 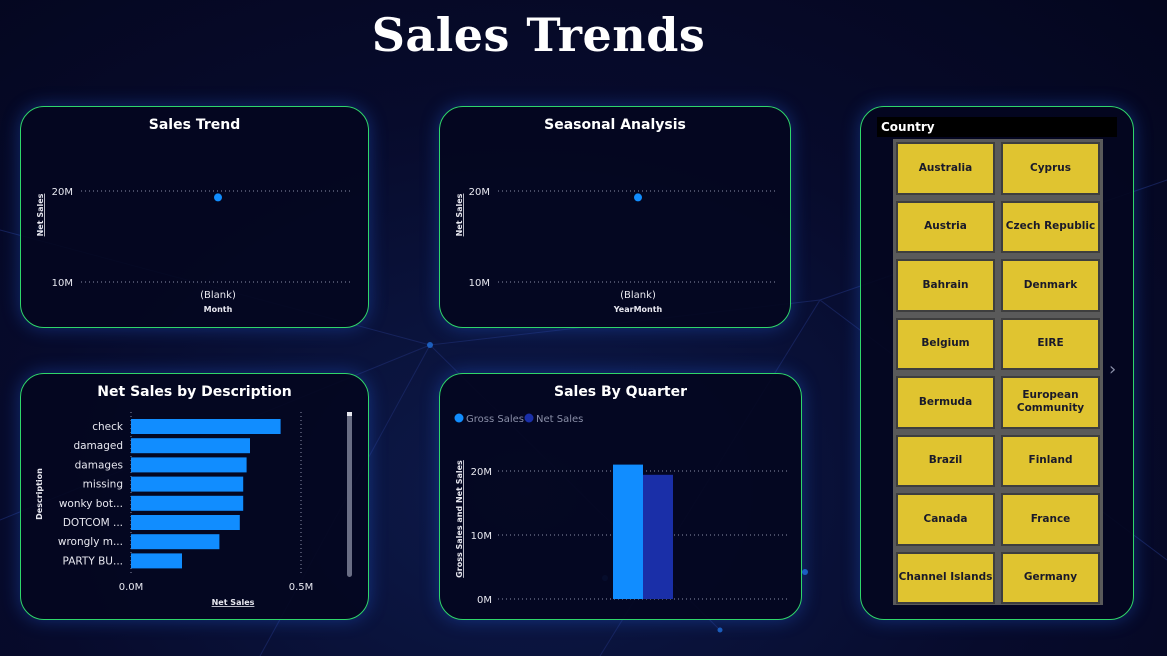 What do you see at coordinates (98, 446) in the screenshot?
I see `category-label: damaged` at bounding box center [98, 446].